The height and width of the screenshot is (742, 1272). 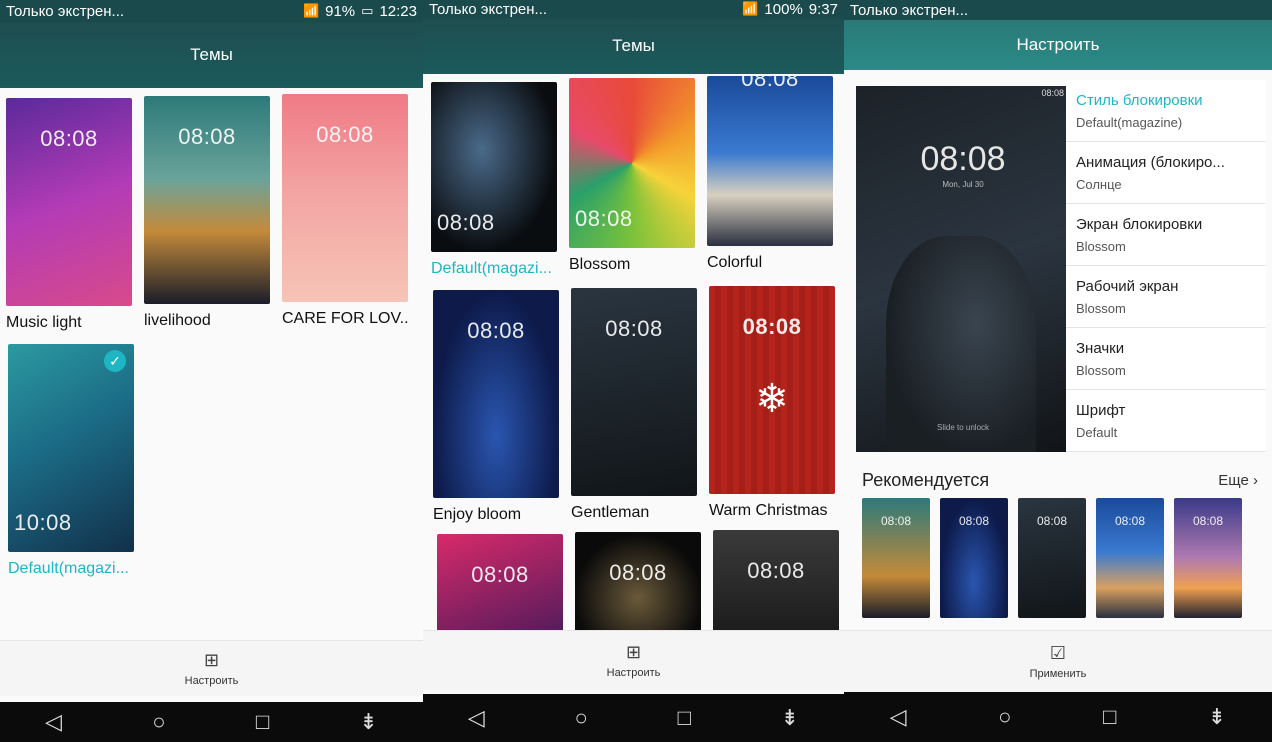 I want to click on theme-tile-colorful: 08:08 Colorful, so click(x=770, y=174).